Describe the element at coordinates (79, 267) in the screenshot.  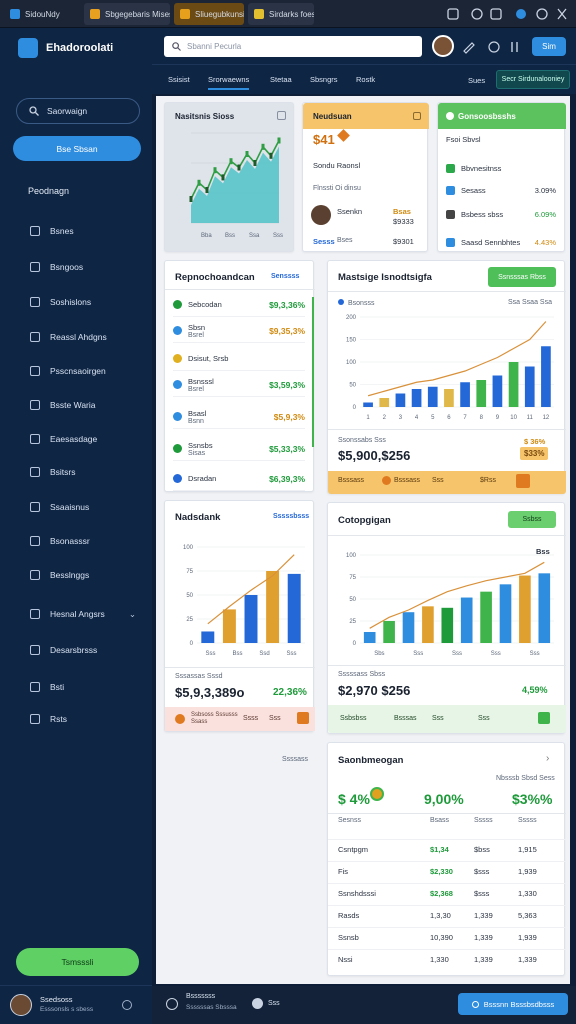
I see `sidebar-item: Bsngoos` at that location.